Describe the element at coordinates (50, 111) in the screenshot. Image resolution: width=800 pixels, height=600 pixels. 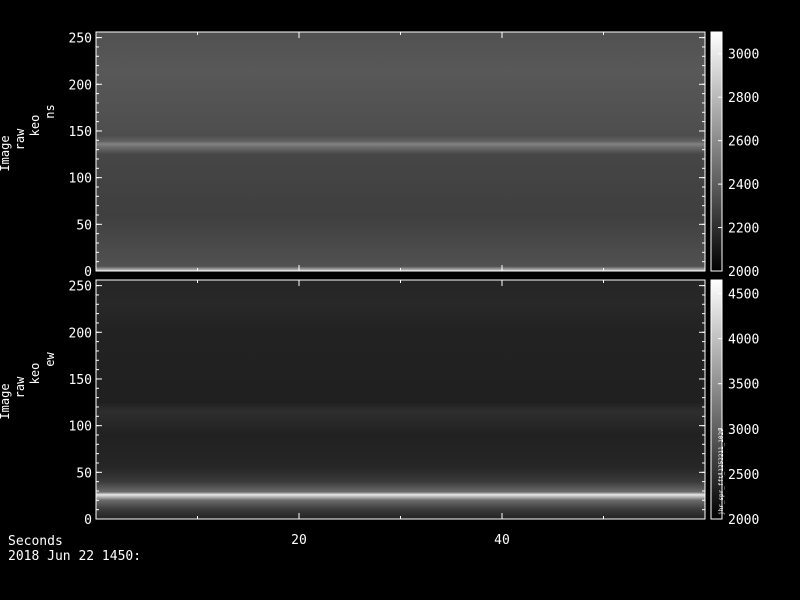
I see `y-axis-label: ns` at that location.